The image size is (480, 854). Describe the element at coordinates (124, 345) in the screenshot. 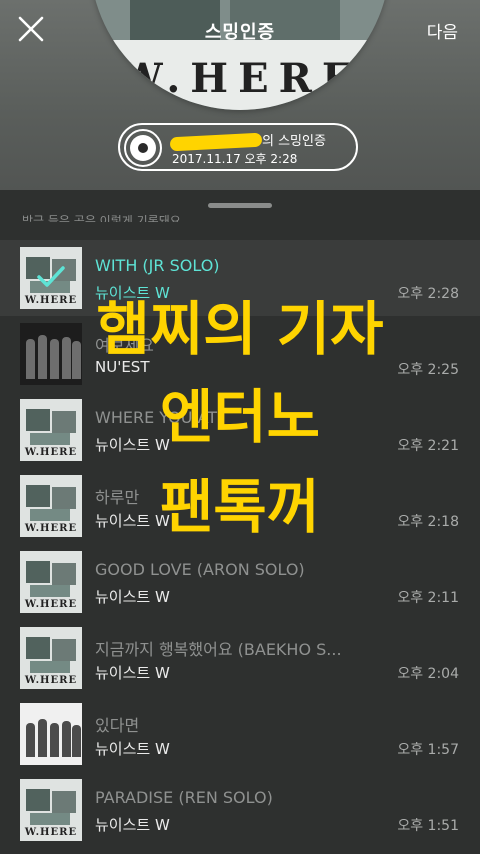

I see `song-title: 여보세요` at that location.